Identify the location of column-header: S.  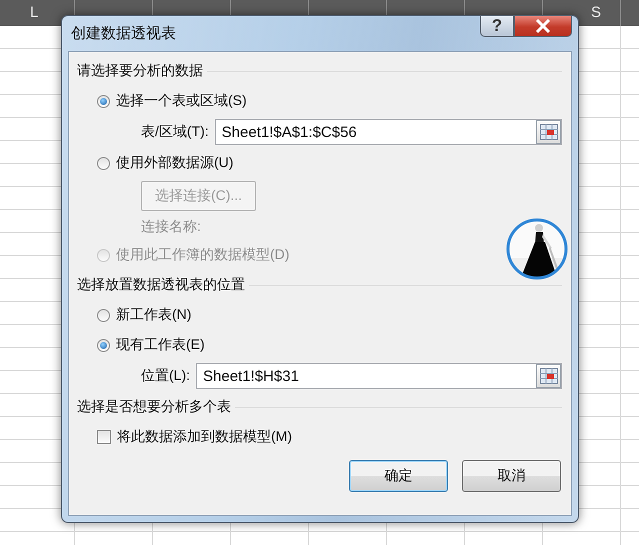
(595, 13).